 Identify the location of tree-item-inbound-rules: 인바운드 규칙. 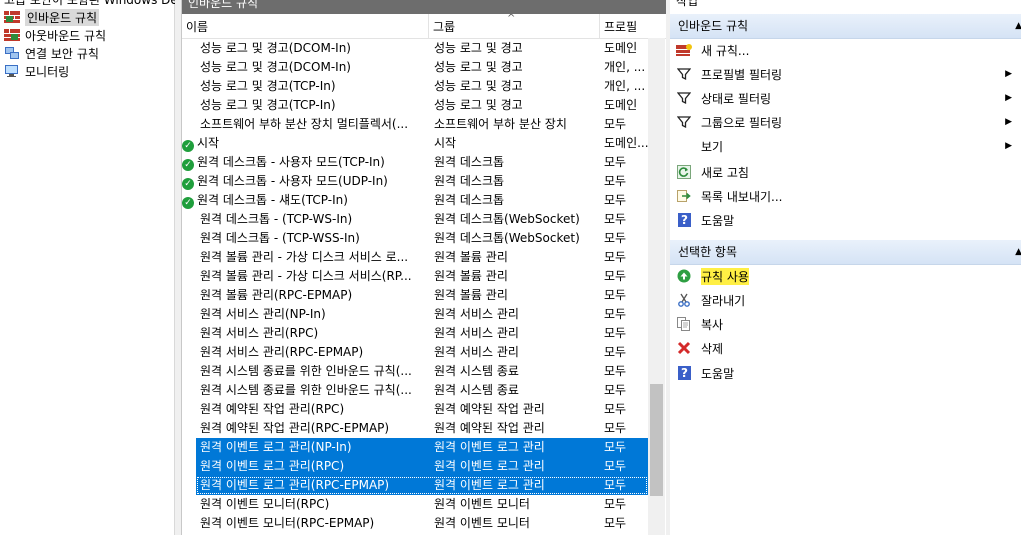
(52, 17).